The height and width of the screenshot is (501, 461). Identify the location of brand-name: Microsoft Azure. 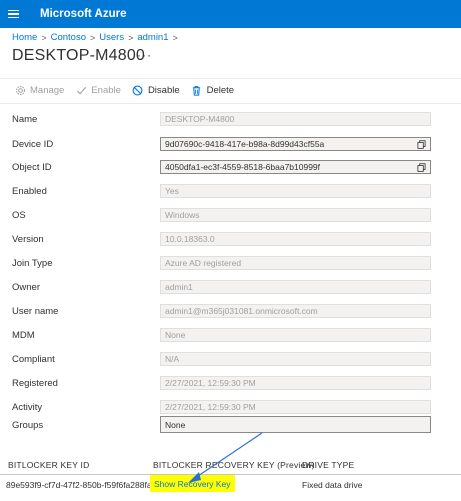
(83, 14).